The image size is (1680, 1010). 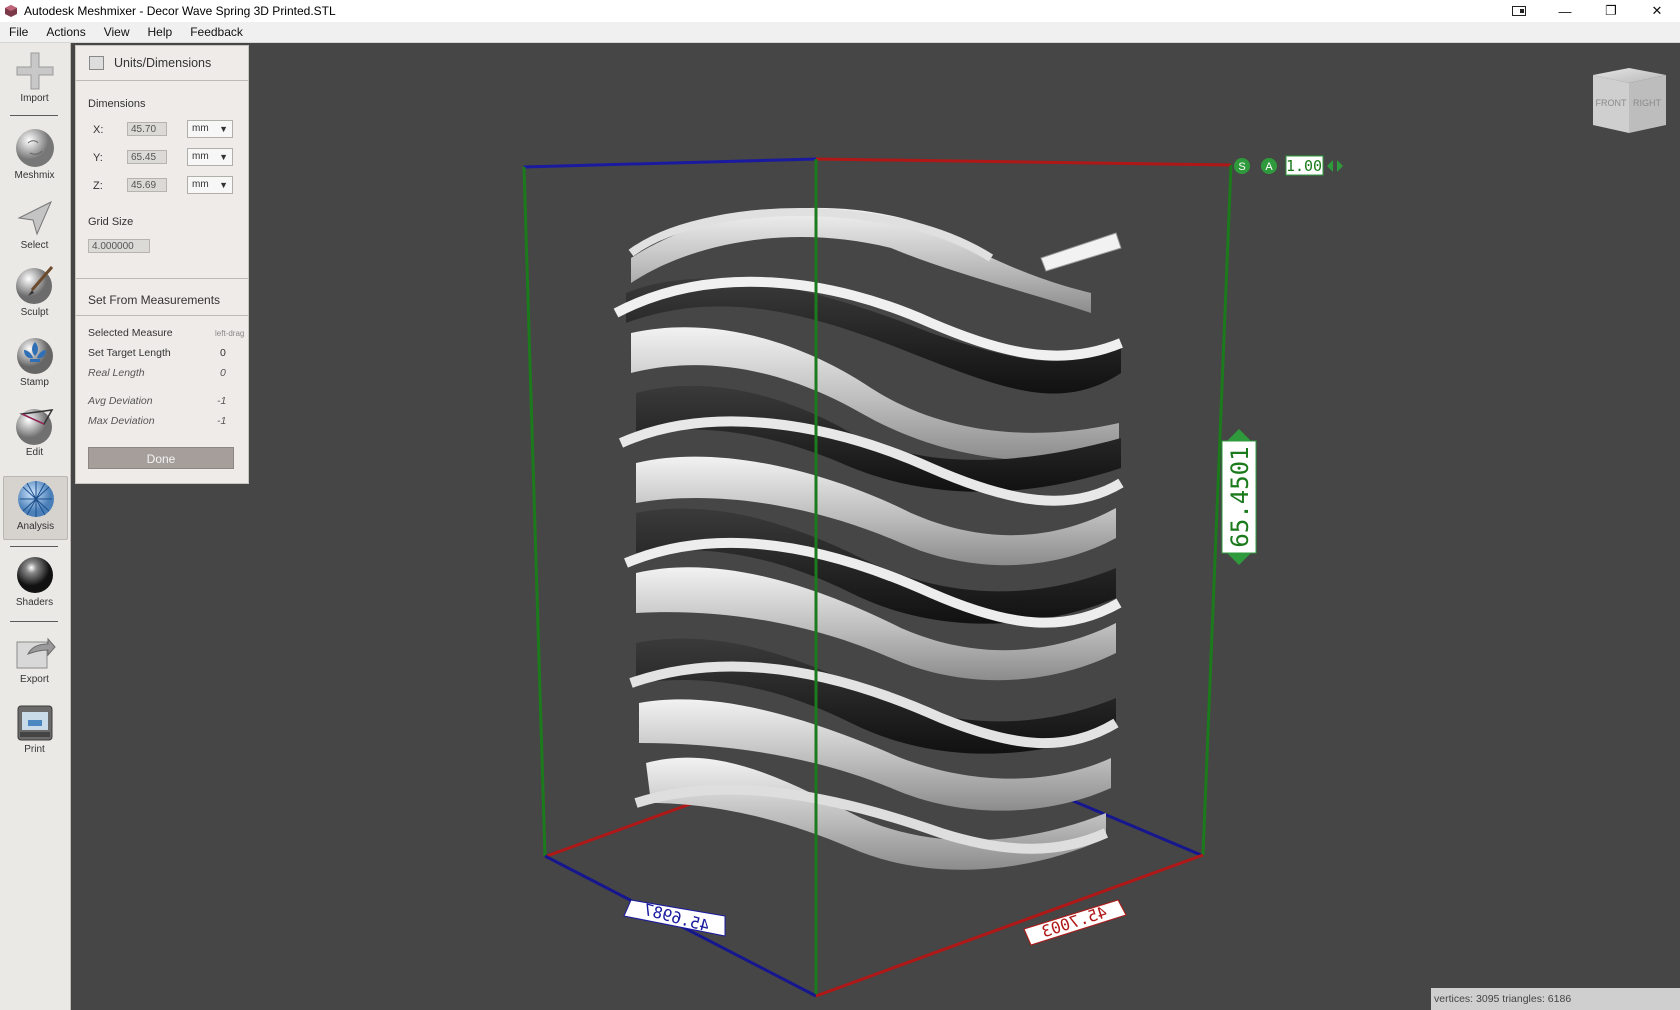 I want to click on tool-stamp-label: Stamp, so click(x=34, y=382).